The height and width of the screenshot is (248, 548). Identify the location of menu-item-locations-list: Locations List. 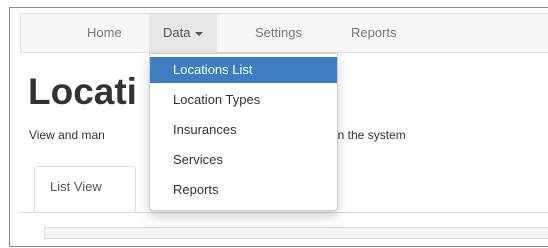
(243, 70).